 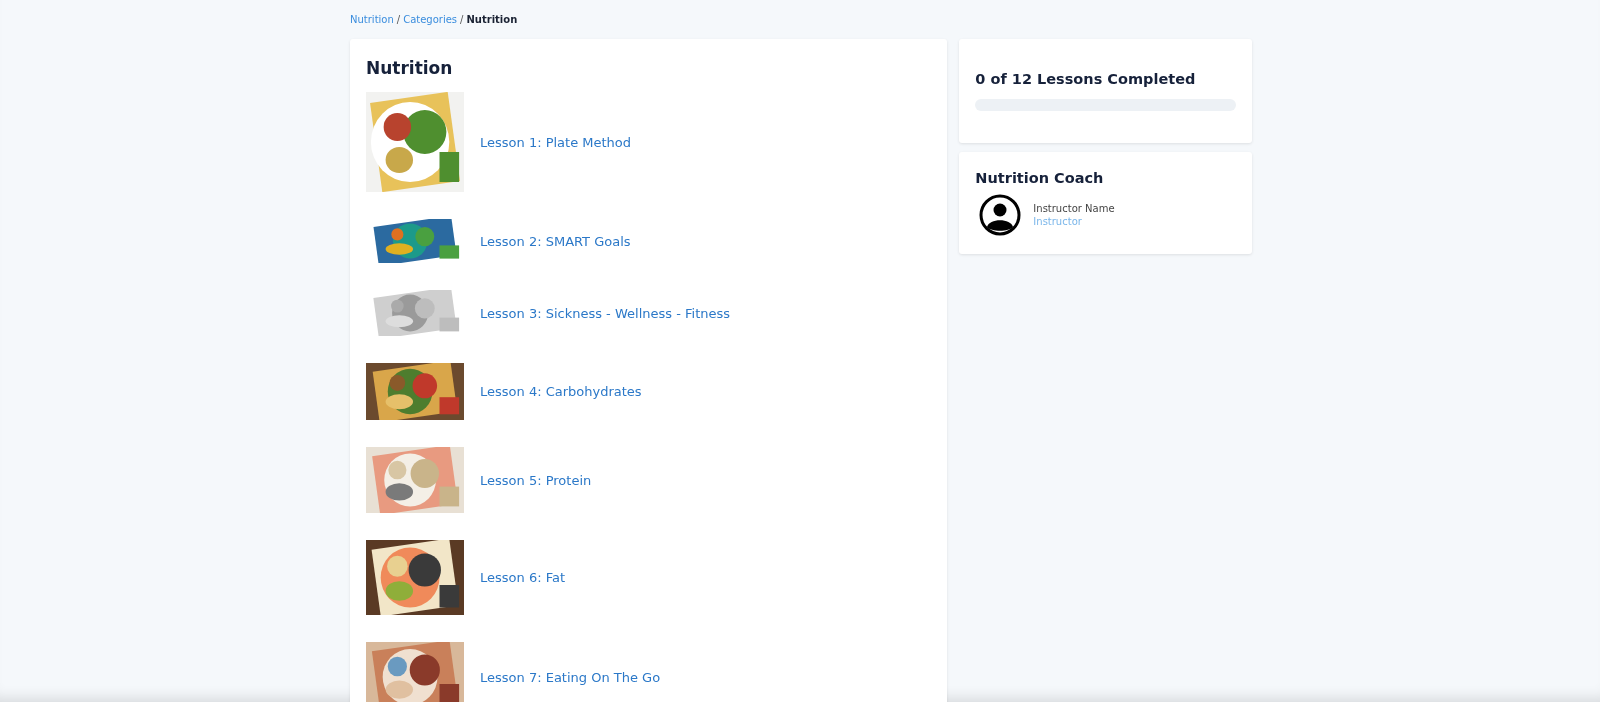 What do you see at coordinates (561, 391) in the screenshot?
I see `lesson-link: Lesson 4: Carbohydrates` at bounding box center [561, 391].